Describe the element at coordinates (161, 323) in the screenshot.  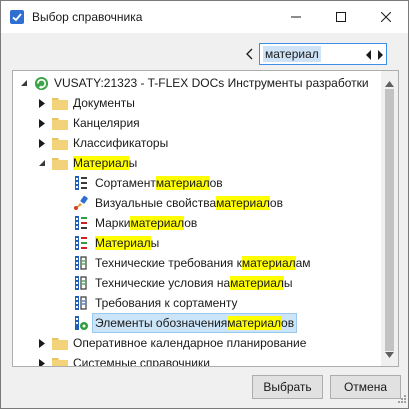
I see `node-label-text: Элементы обозначения` at that location.